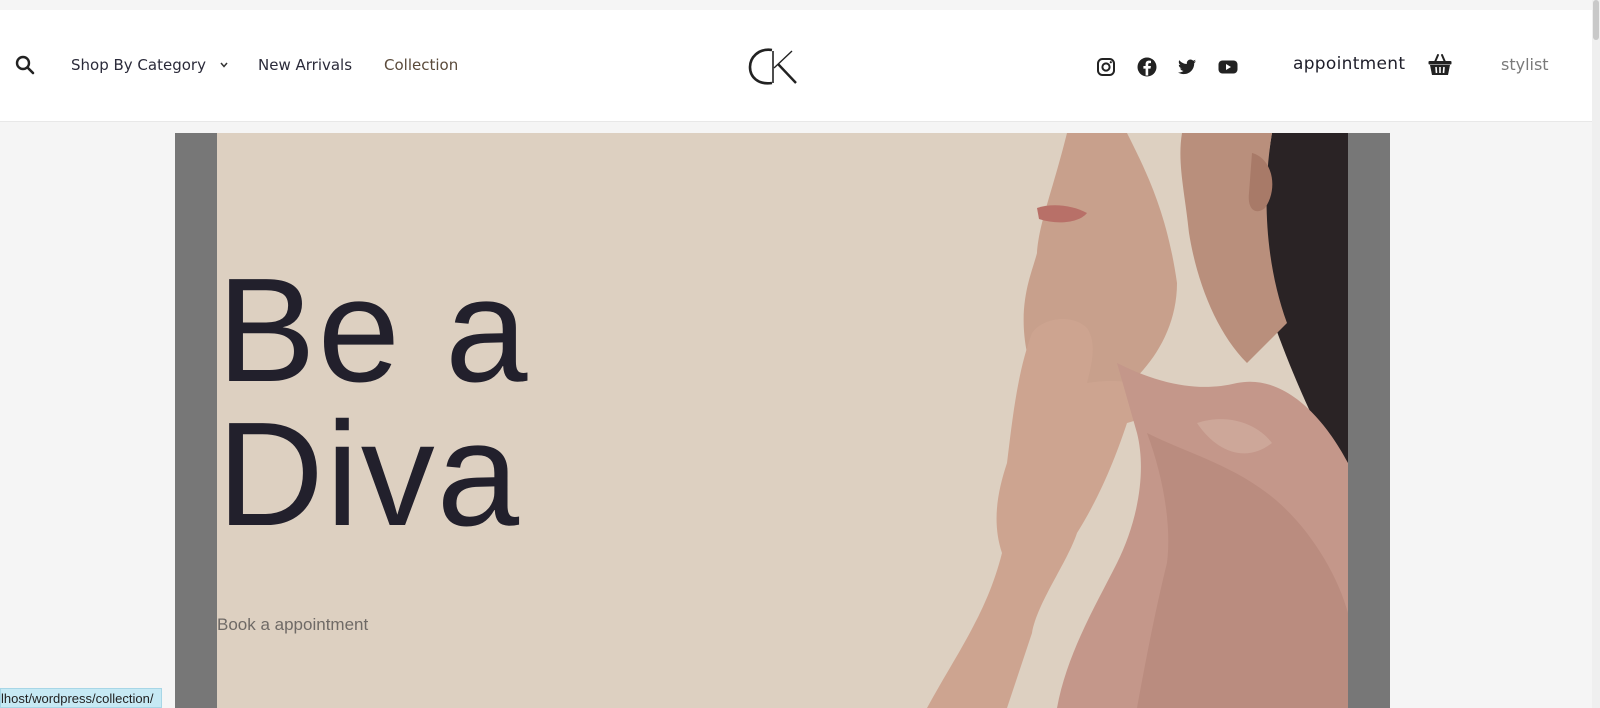 Image resolution: width=1600 pixels, height=708 pixels. What do you see at coordinates (1596, 20) in the screenshot?
I see `scrollbar-thumb` at bounding box center [1596, 20].